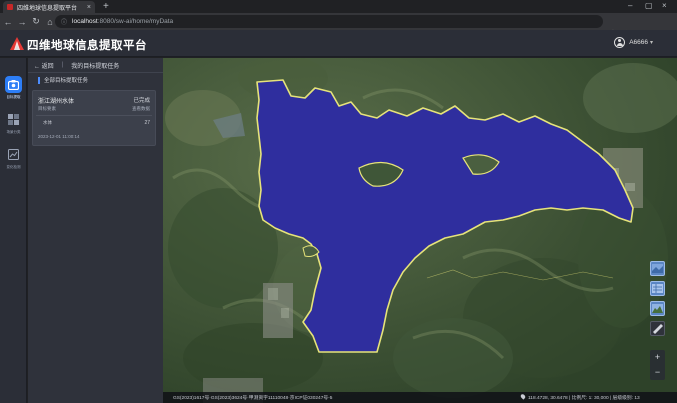 The height and width of the screenshot is (403, 677). What do you see at coordinates (657, 372) in the screenshot?
I see `zoom-out-button: −` at bounding box center [657, 372].